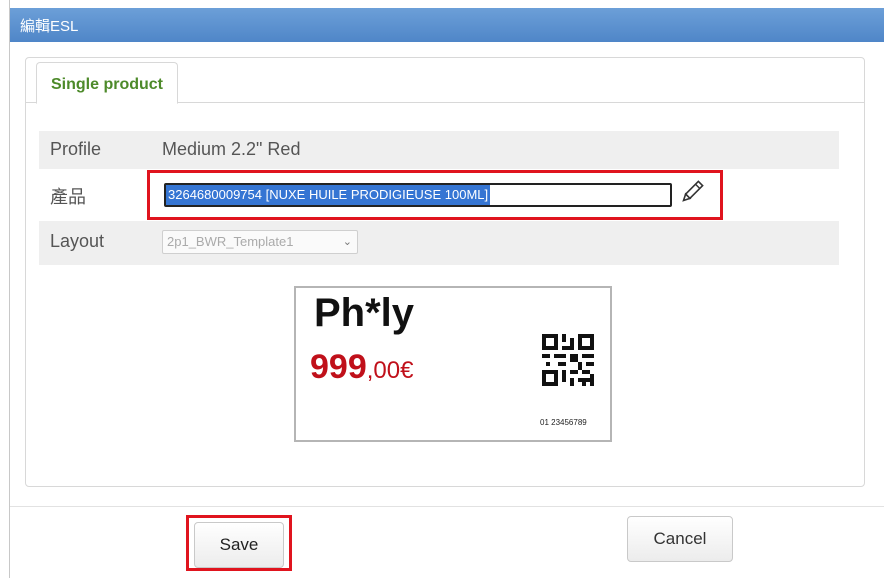 Image resolution: width=884 pixels, height=578 pixels. I want to click on profile-row: Profile Medium 2.2" Red, so click(439, 150).